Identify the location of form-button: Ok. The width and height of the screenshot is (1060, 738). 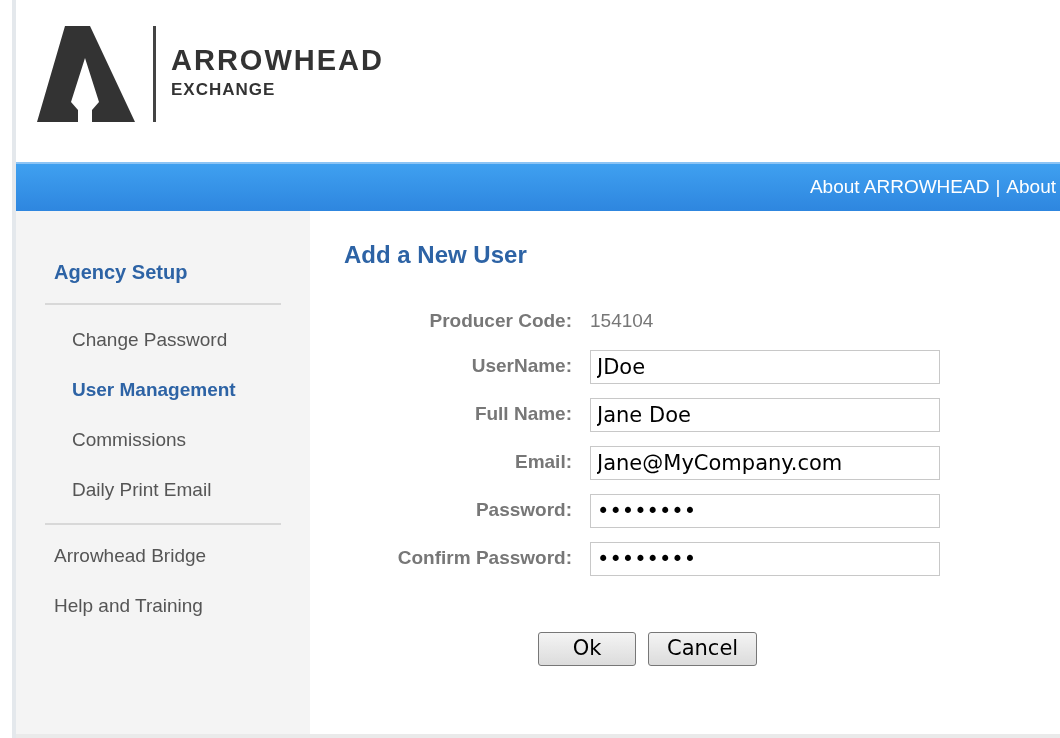
(587, 648).